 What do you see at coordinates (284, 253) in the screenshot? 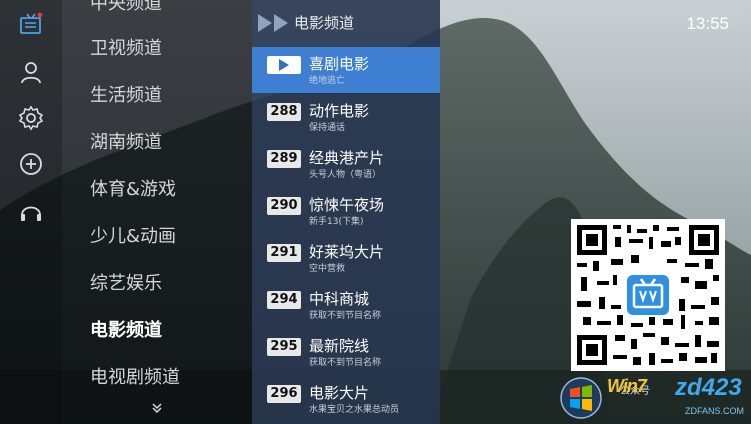
I see `channel-number: 291` at bounding box center [284, 253].